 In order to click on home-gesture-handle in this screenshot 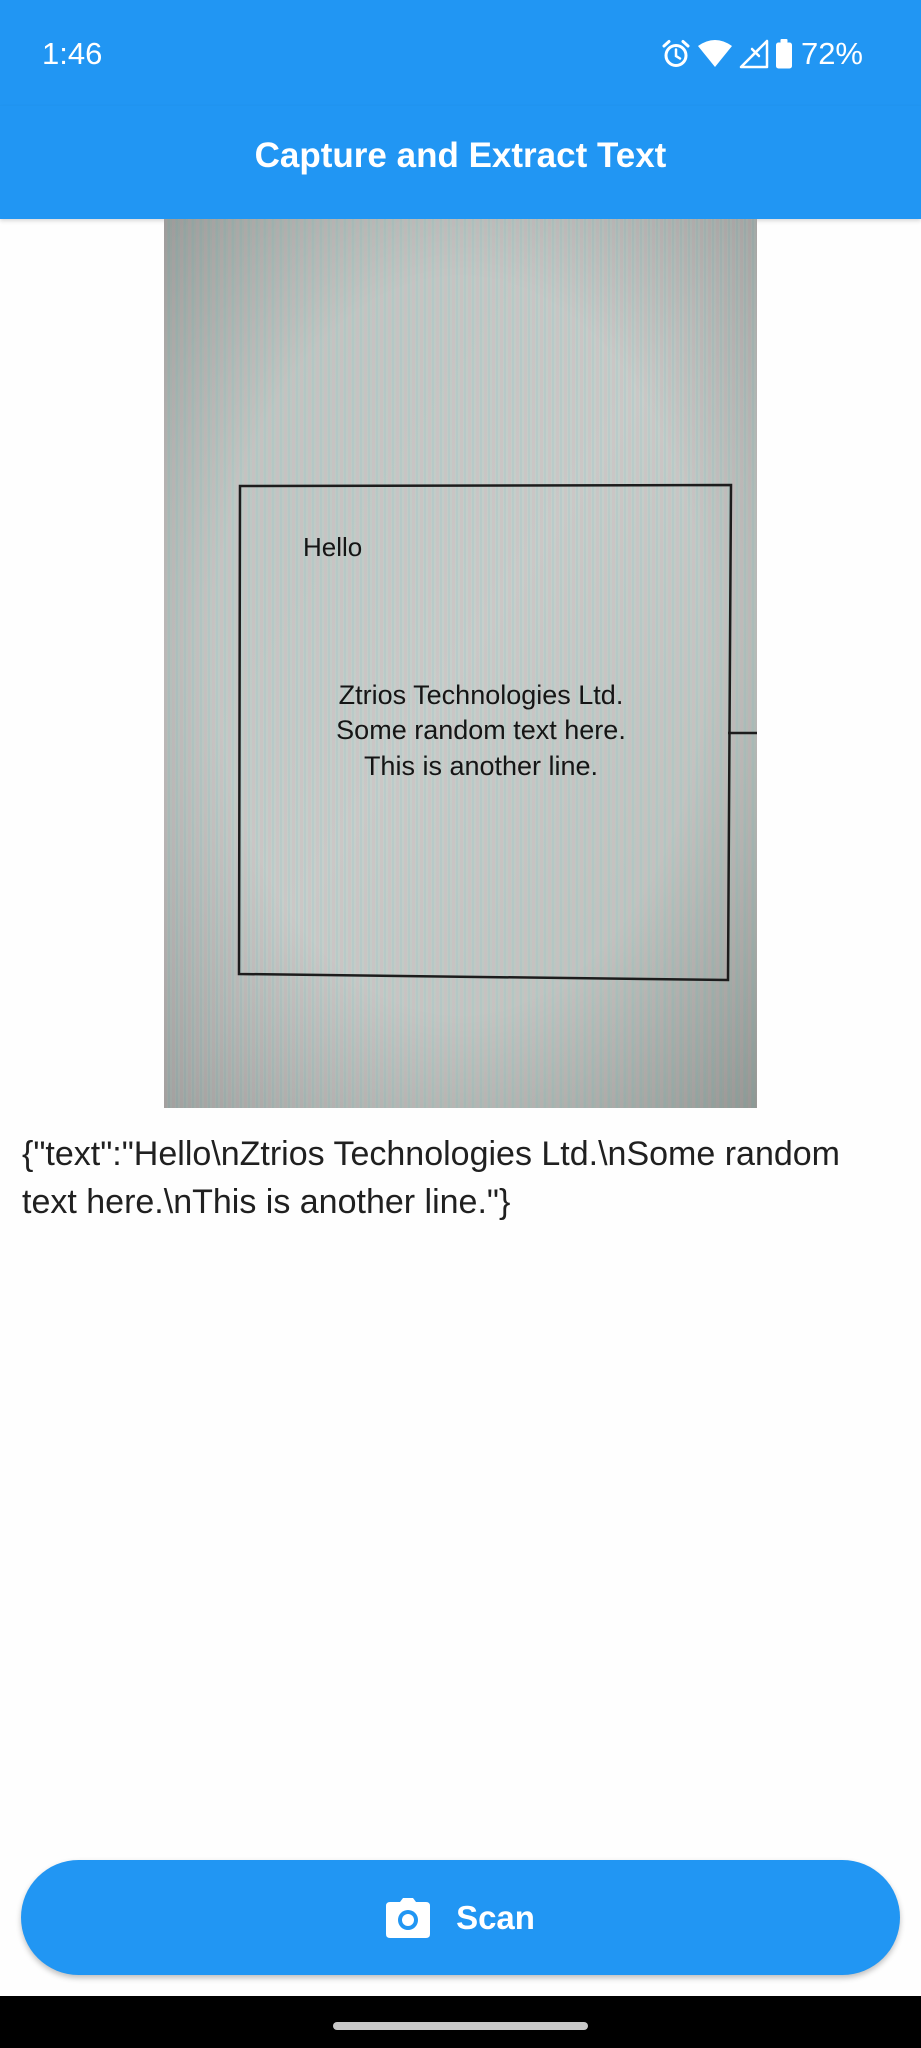, I will do `click(460, 2026)`.